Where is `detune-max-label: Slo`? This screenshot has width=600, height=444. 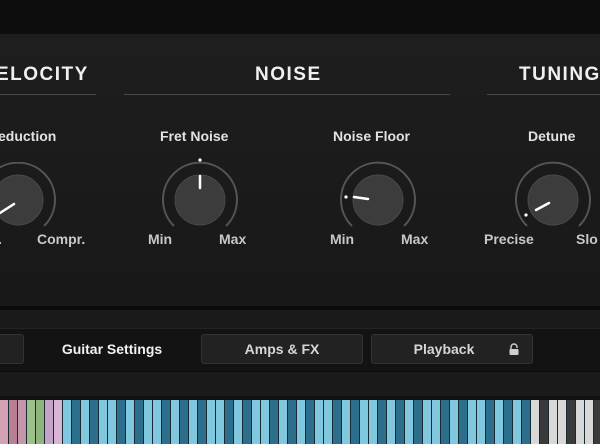
detune-max-label: Slo is located at coordinates (587, 239).